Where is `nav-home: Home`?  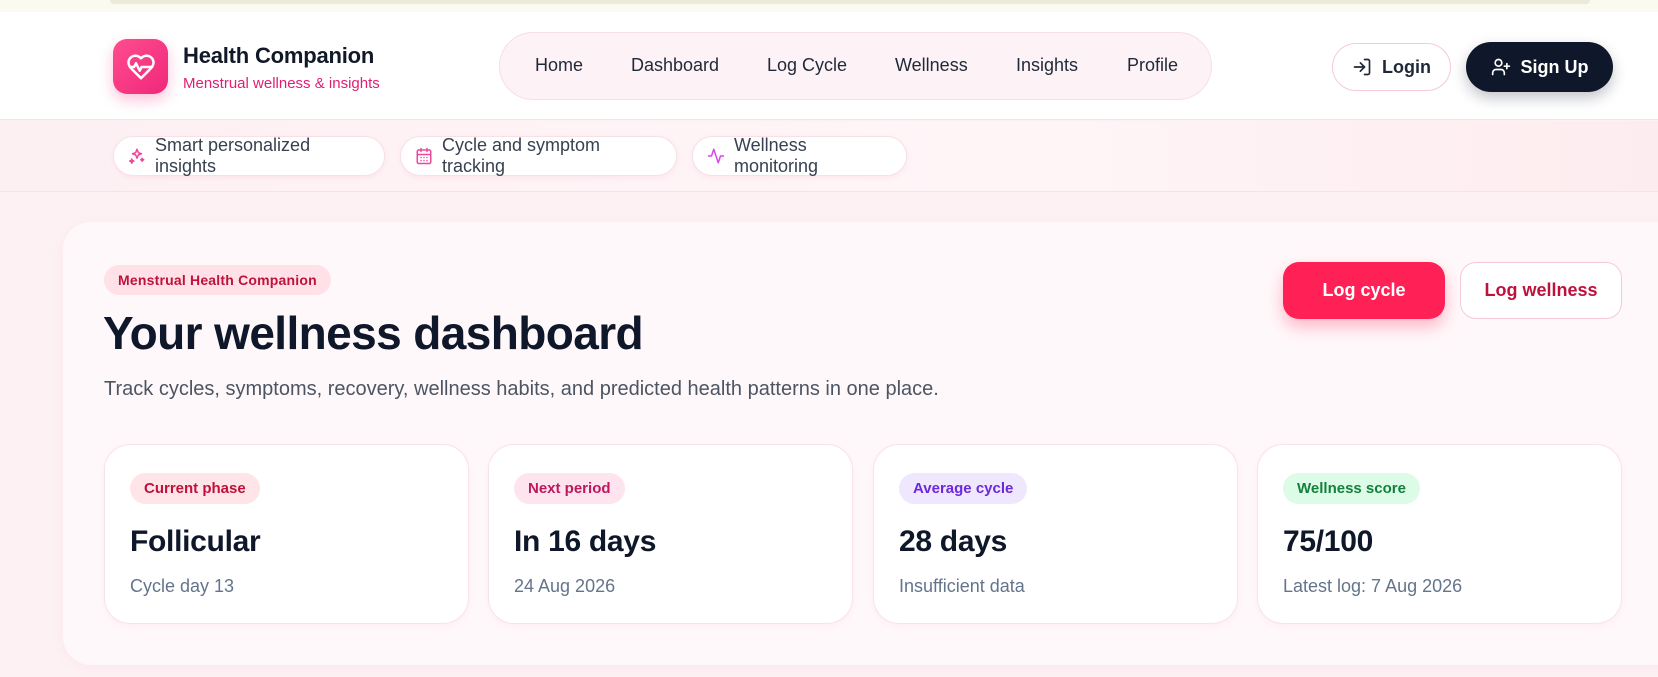 nav-home: Home is located at coordinates (559, 65).